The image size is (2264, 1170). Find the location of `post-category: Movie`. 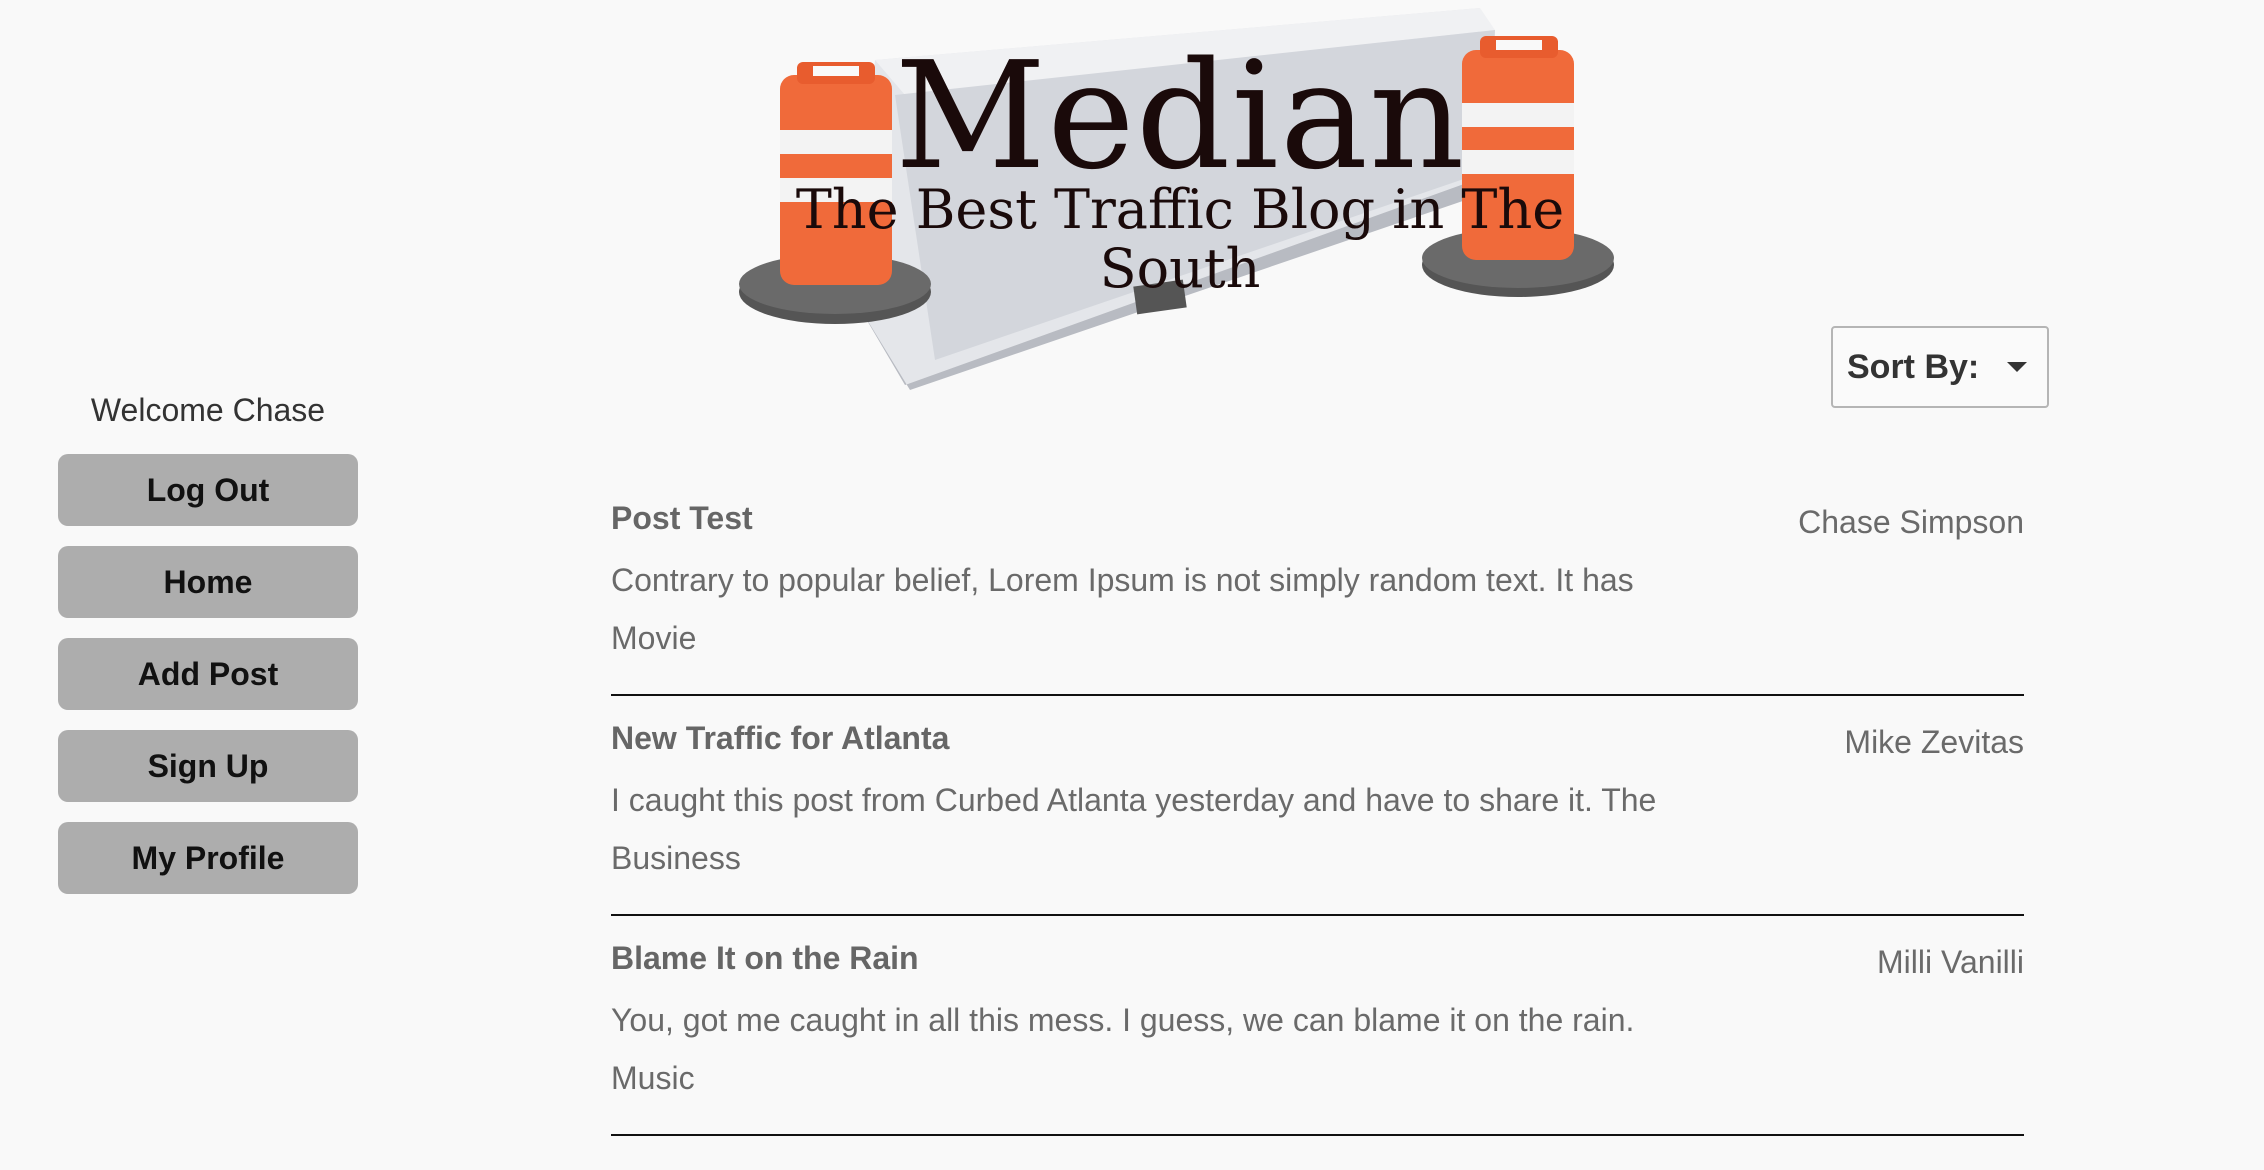

post-category: Movie is located at coordinates (654, 638).